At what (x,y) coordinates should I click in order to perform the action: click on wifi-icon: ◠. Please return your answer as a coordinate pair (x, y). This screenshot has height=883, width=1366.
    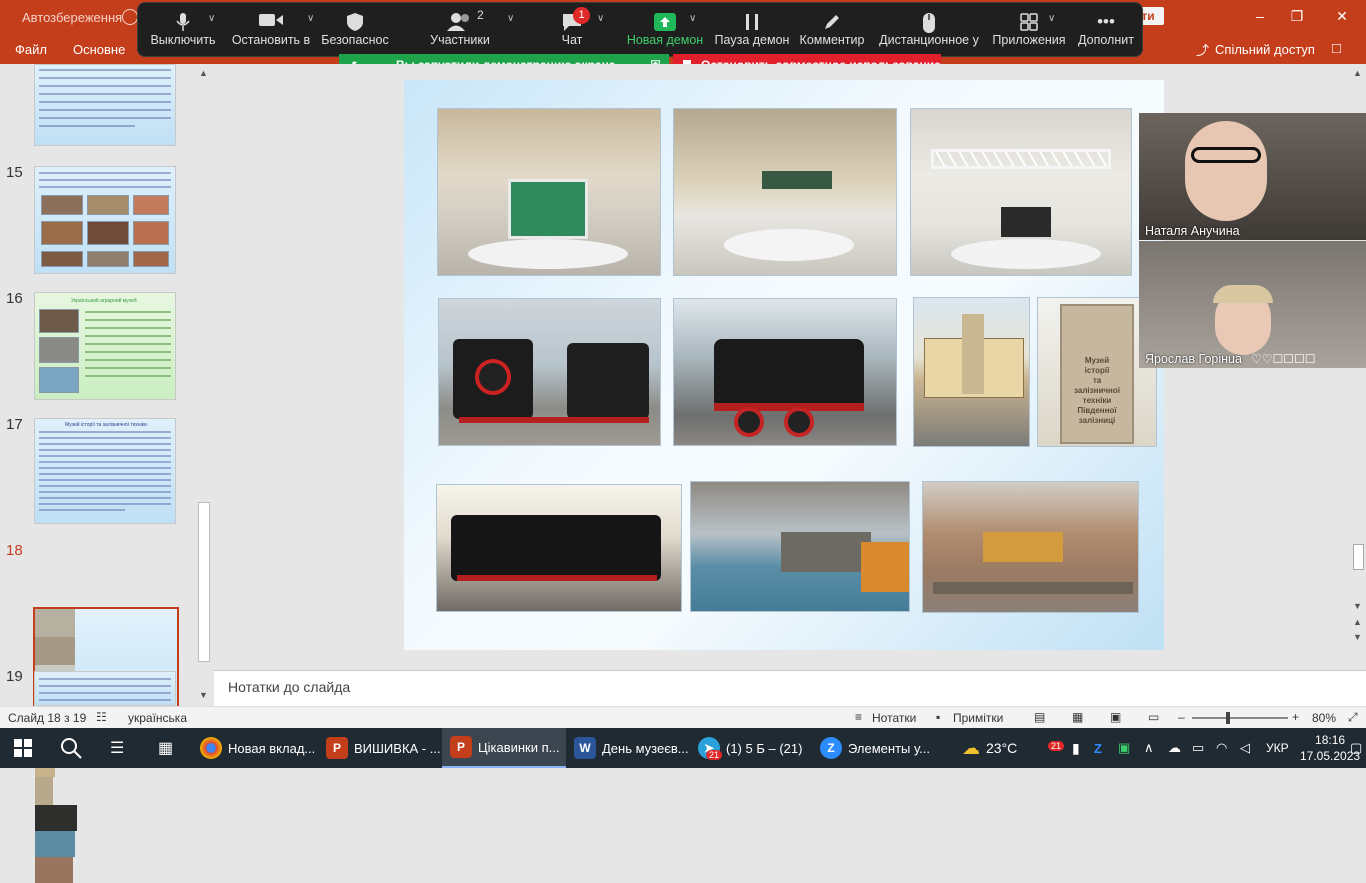
    Looking at the image, I should click on (1221, 748).